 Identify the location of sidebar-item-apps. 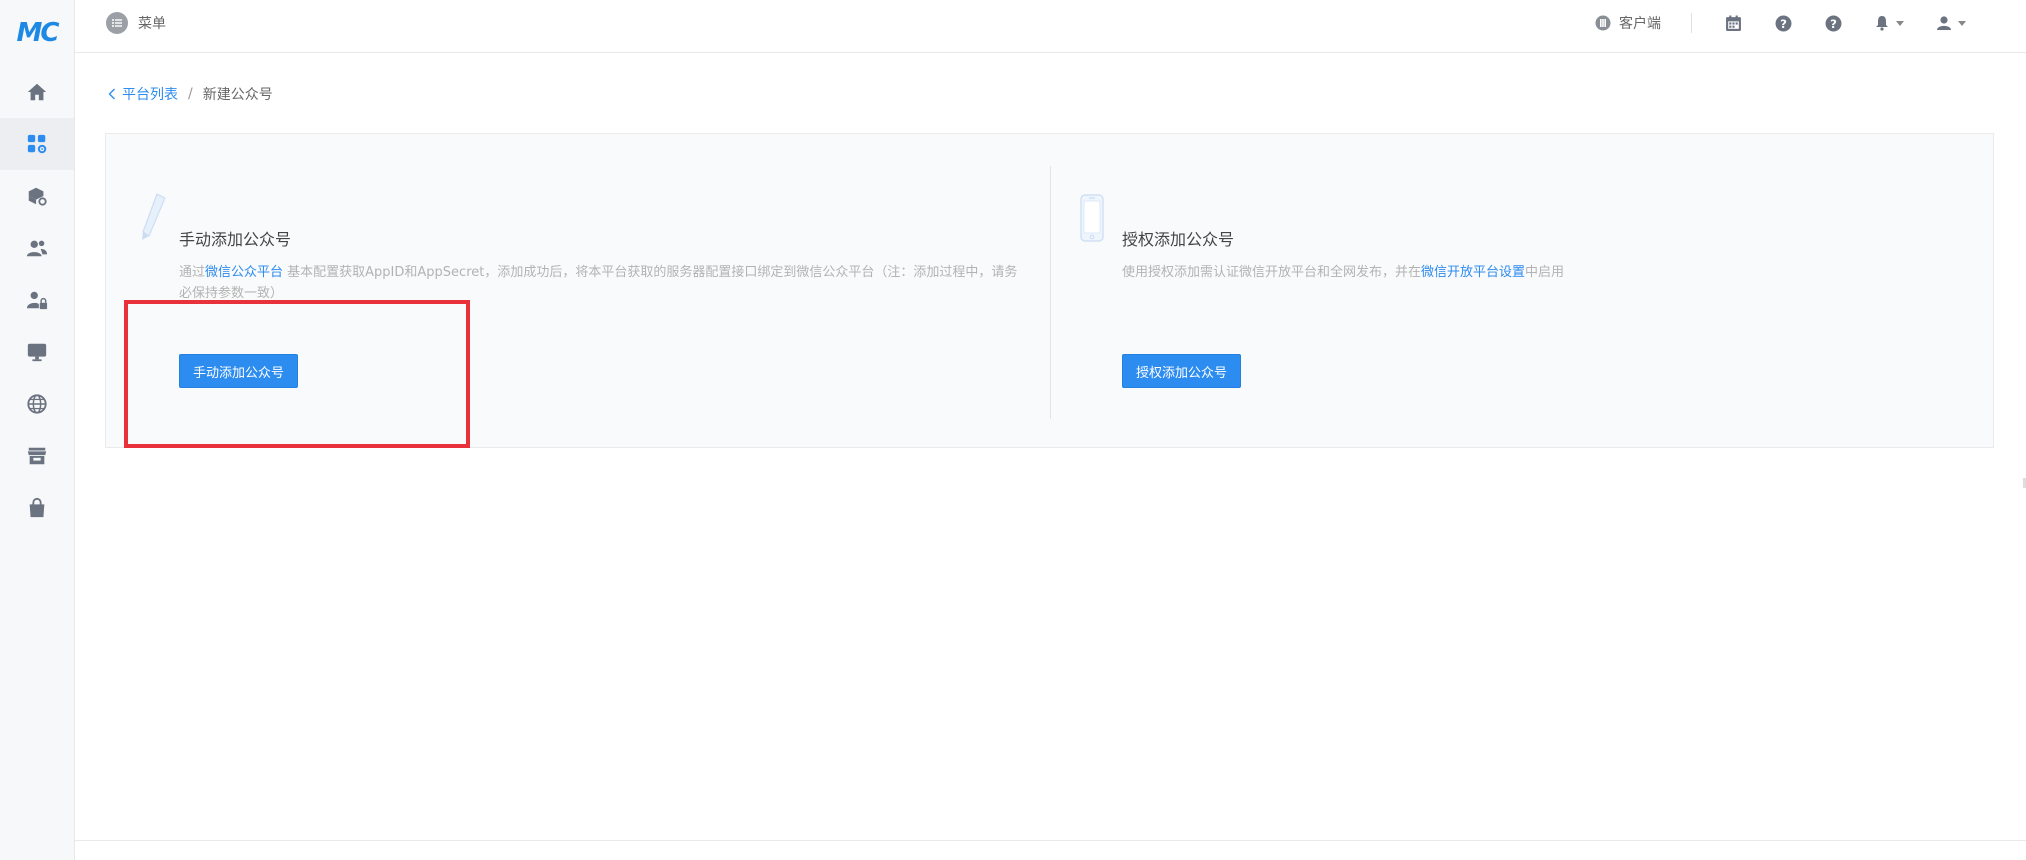
(37, 144).